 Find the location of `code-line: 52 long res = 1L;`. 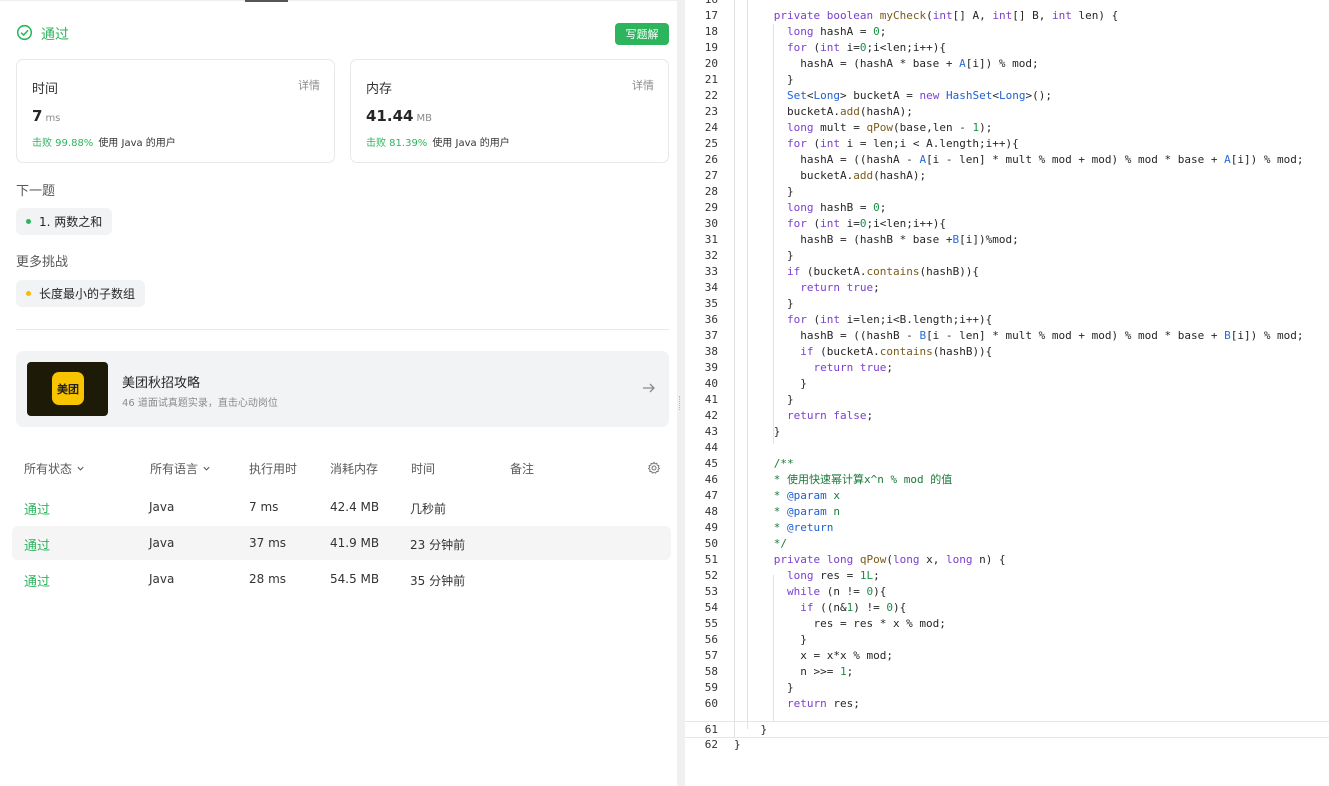

code-line: 52 long res = 1L; is located at coordinates (1007, 576).